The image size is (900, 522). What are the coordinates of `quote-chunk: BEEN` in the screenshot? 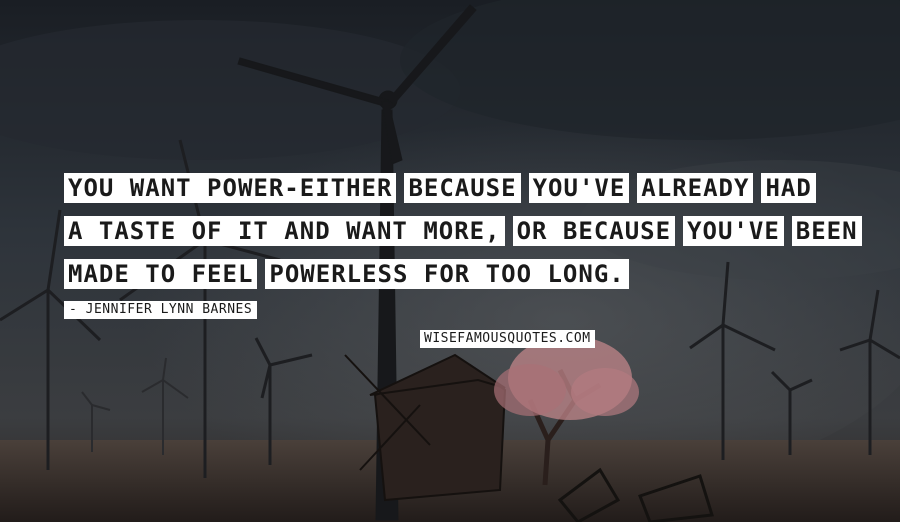 It's located at (826, 231).